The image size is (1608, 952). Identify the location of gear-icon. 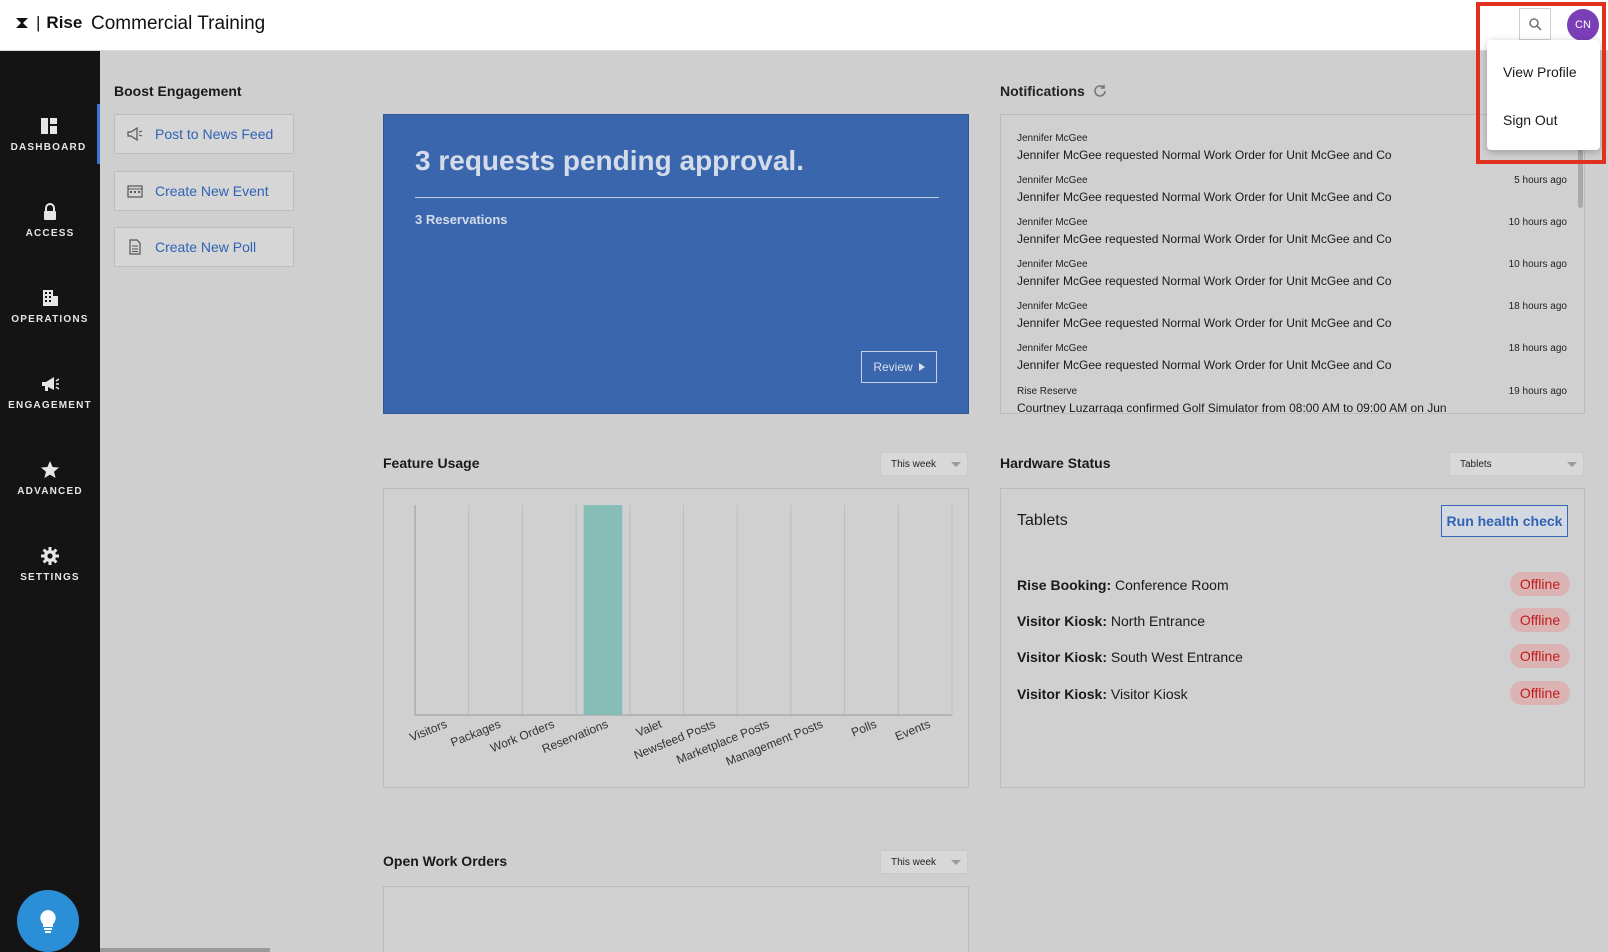
(50, 556).